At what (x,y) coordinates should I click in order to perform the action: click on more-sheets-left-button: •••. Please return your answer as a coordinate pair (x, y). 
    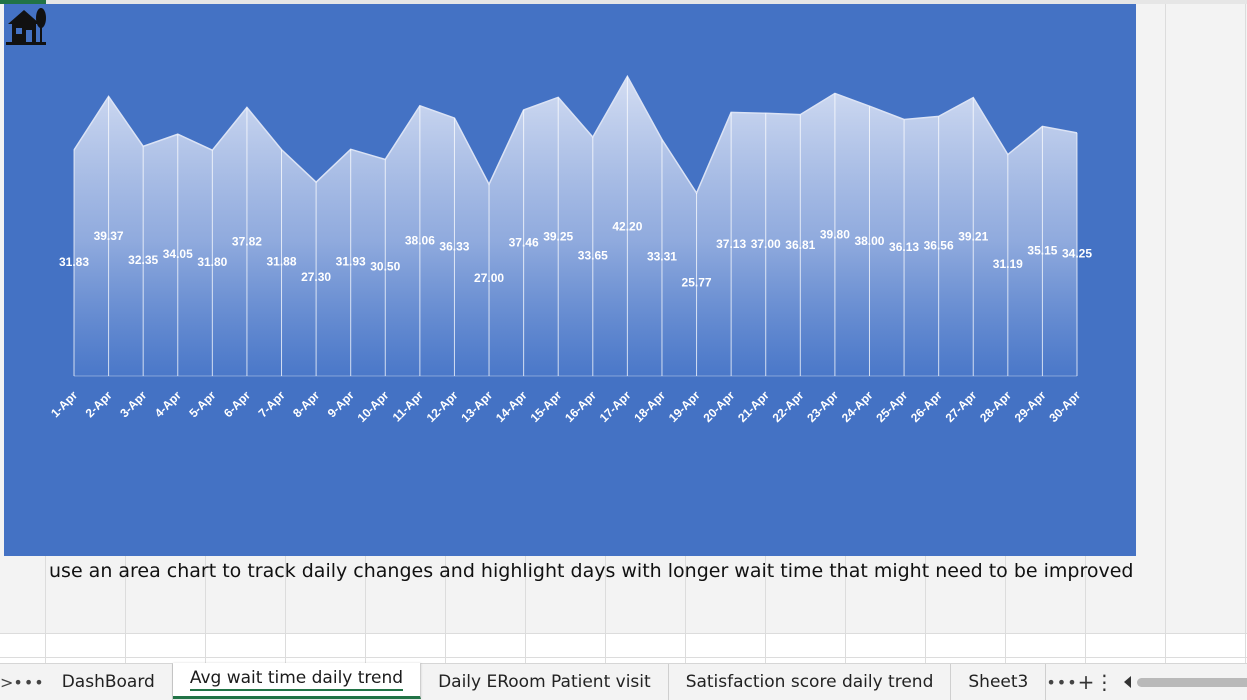
    Looking at the image, I should click on (28, 682).